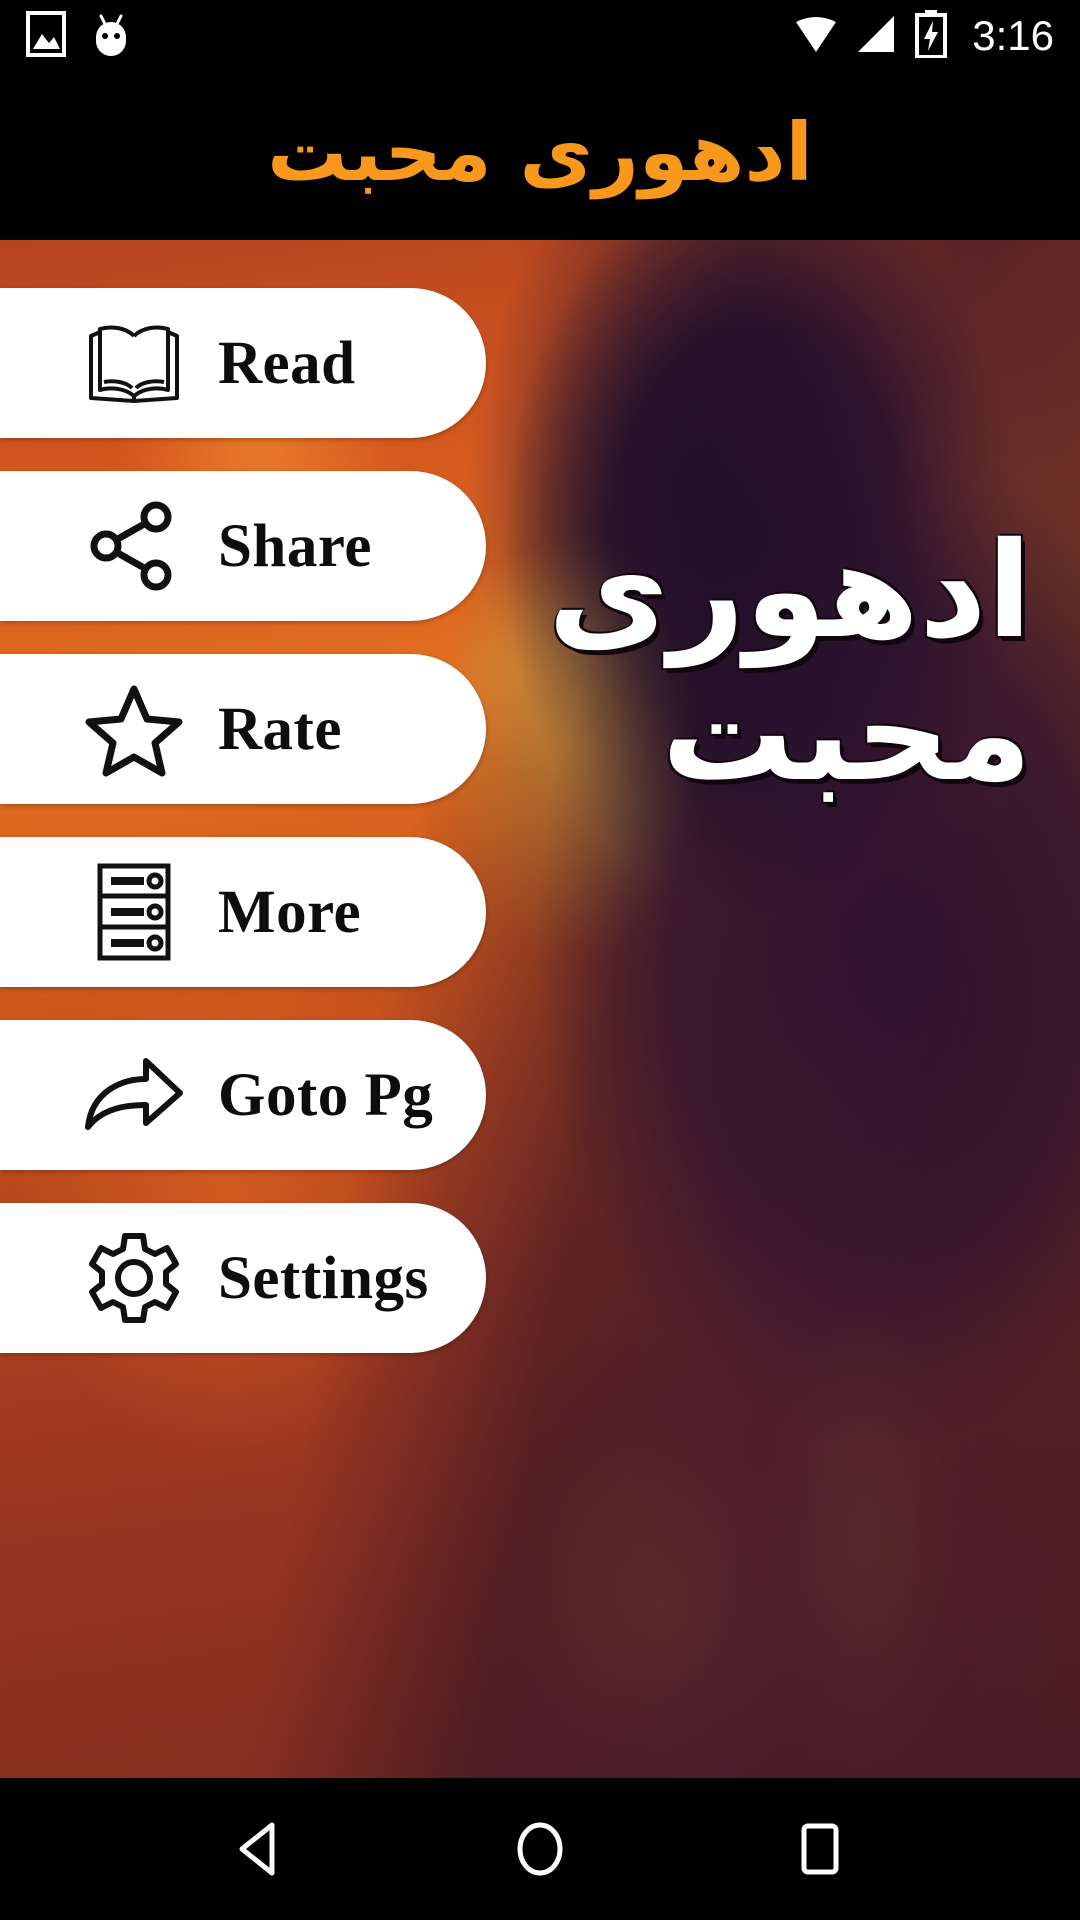 This screenshot has height=1920, width=1080. What do you see at coordinates (134, 363) in the screenshot?
I see `open-book-icon` at bounding box center [134, 363].